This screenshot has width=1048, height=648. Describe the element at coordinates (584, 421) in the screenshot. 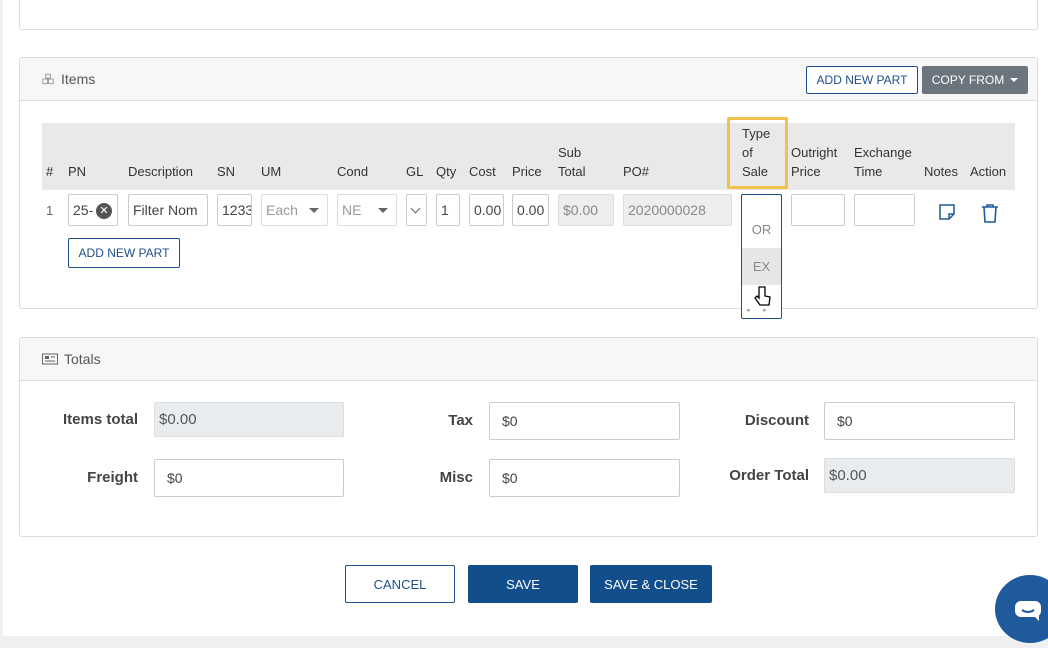

I see `tax-input: $0` at that location.